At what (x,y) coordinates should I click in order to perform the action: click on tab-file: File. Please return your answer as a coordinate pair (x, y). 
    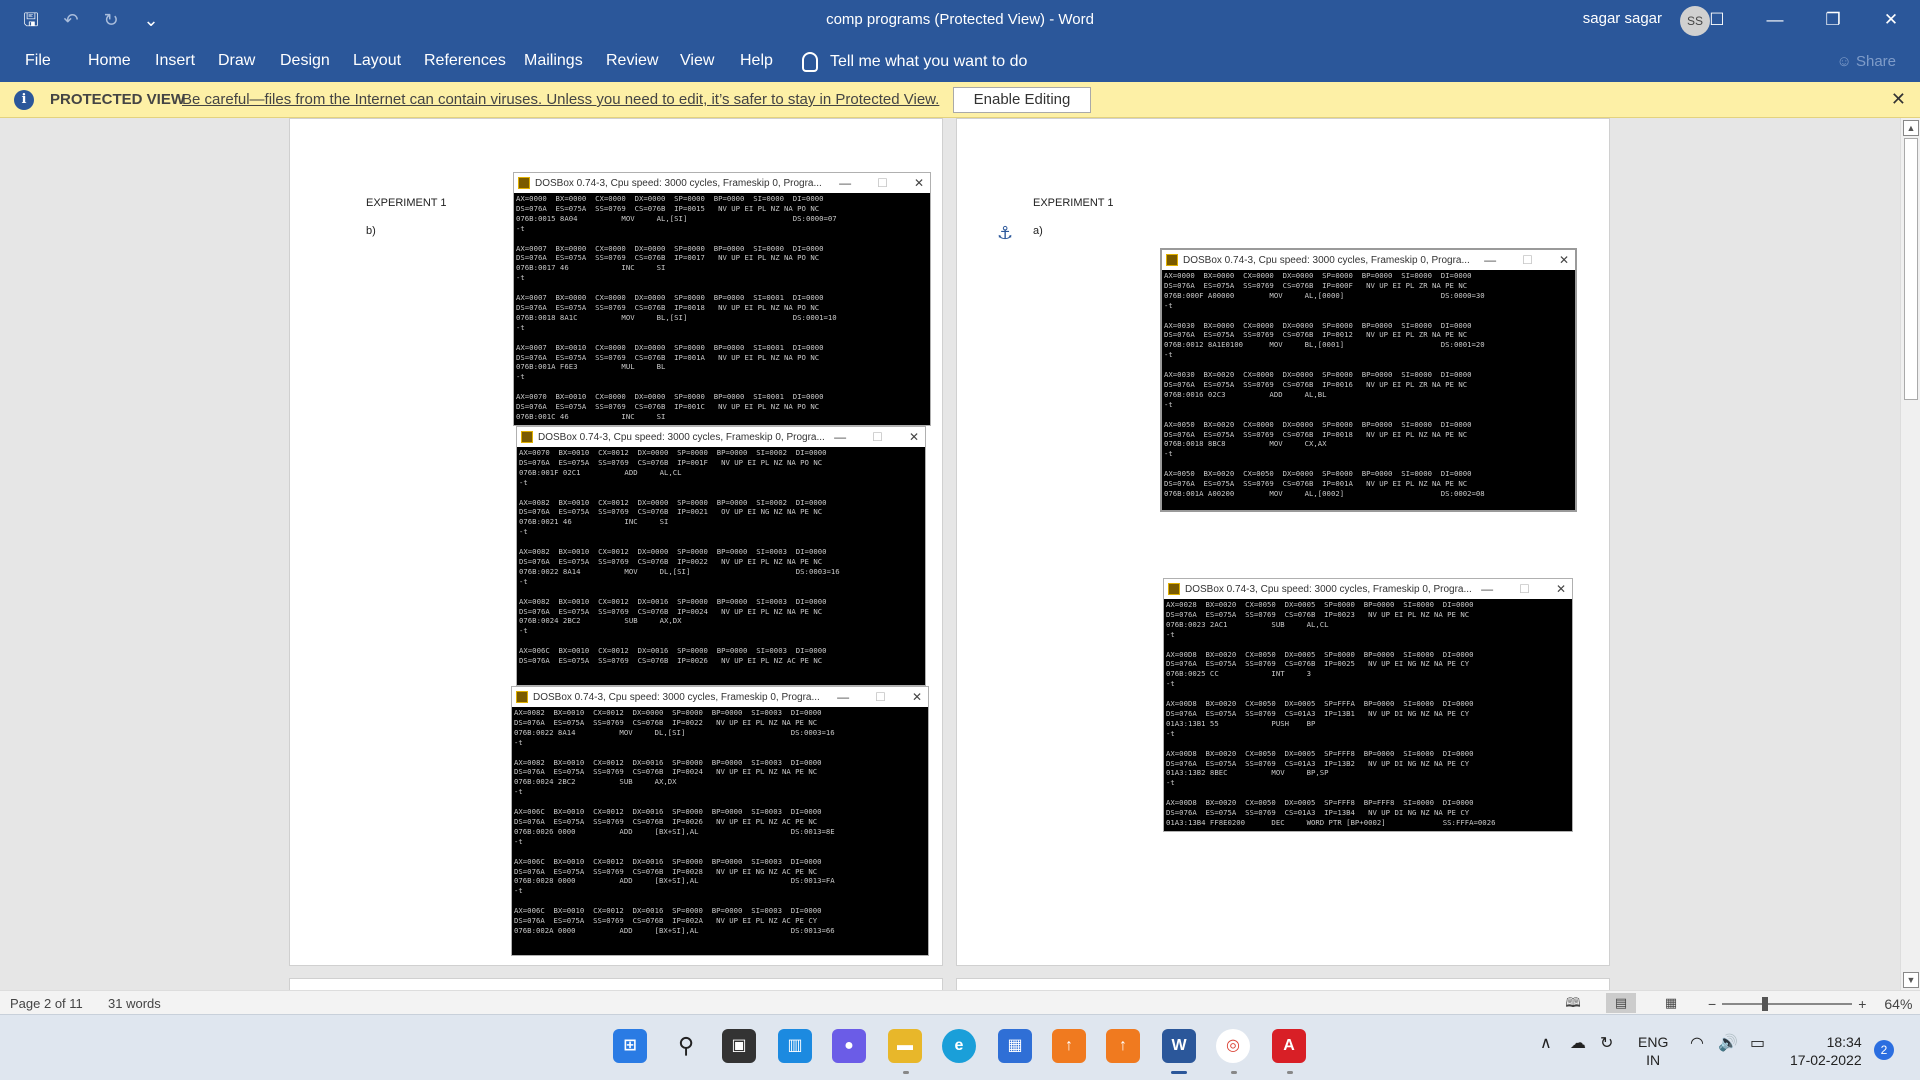
    Looking at the image, I should click on (38, 61).